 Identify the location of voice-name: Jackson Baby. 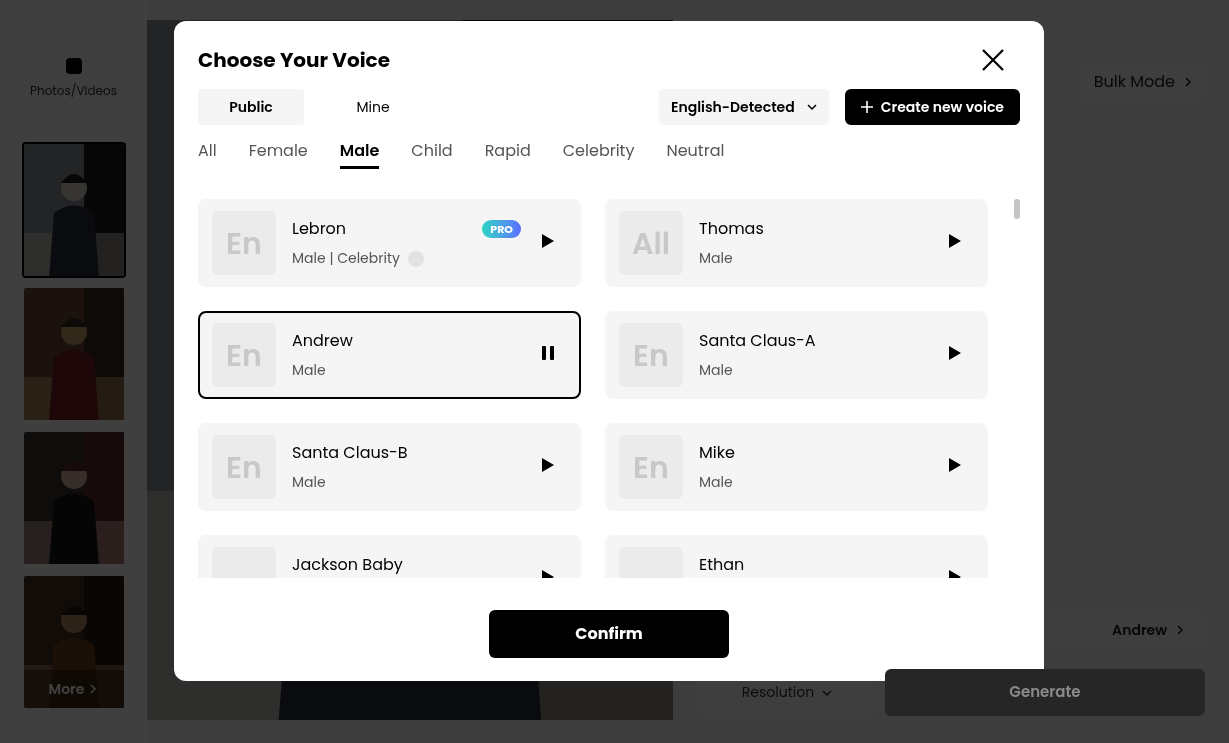
(347, 565).